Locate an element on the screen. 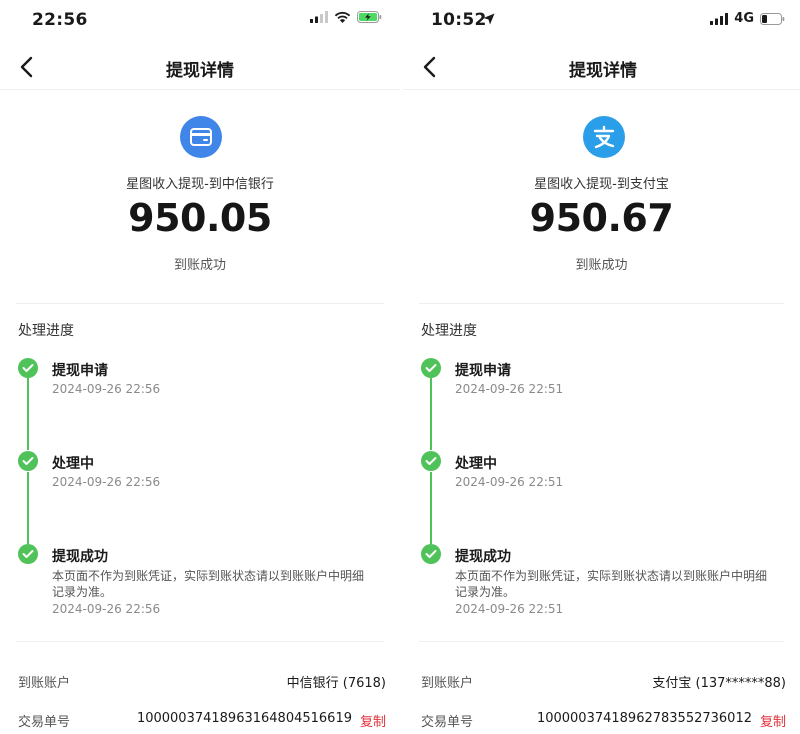  order-number: 1000003741896316480451​6619 is located at coordinates (244, 718).